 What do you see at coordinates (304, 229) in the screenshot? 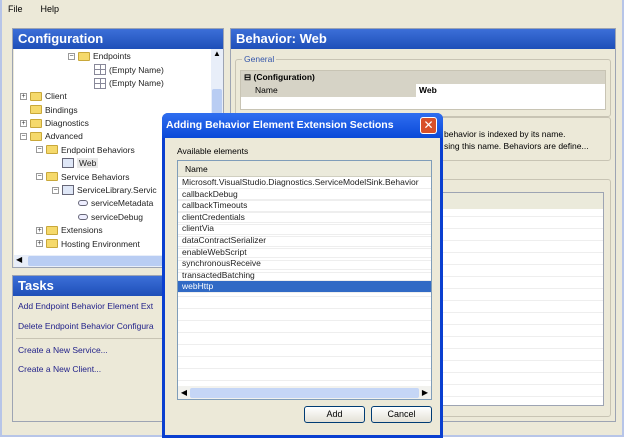
I see `list-item: clientVia` at bounding box center [304, 229].